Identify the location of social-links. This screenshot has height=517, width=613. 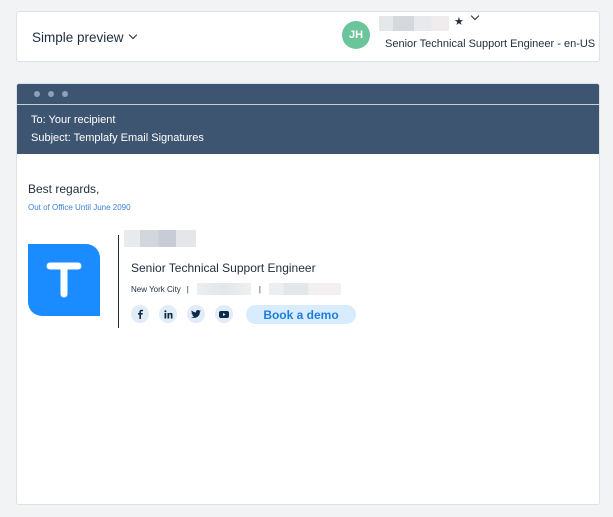
(182, 314).